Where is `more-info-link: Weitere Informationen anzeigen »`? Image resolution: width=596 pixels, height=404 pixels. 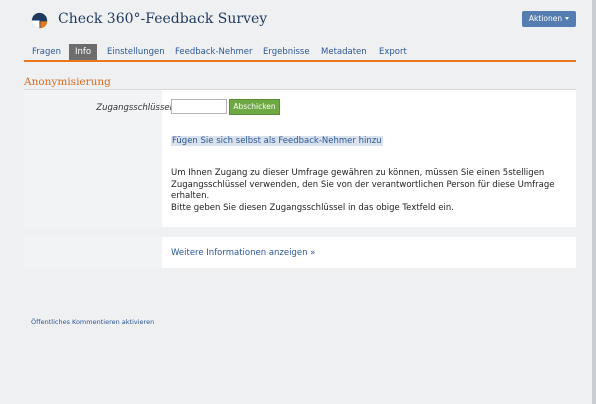
more-info-link: Weitere Informationen anzeigen » is located at coordinates (243, 253).